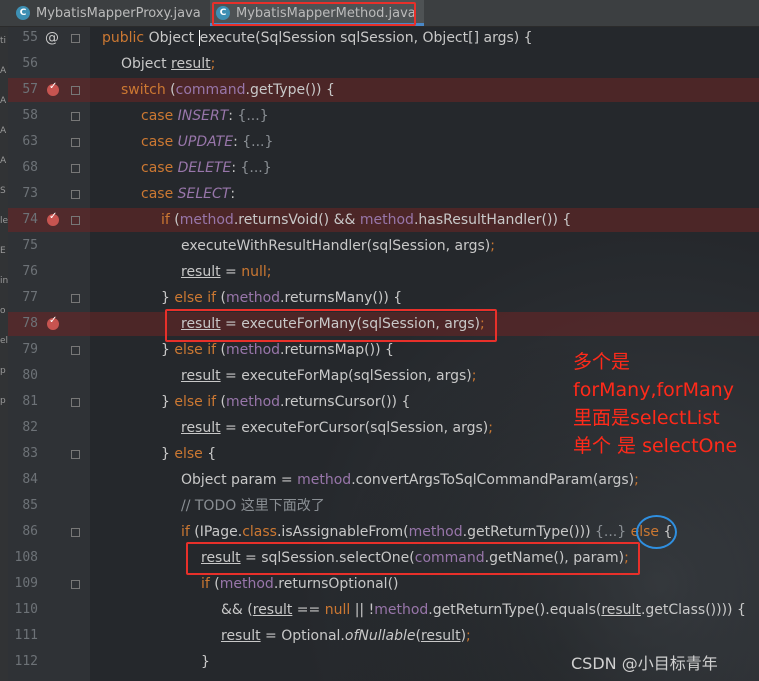  I want to click on line-number: 76, so click(30, 271).